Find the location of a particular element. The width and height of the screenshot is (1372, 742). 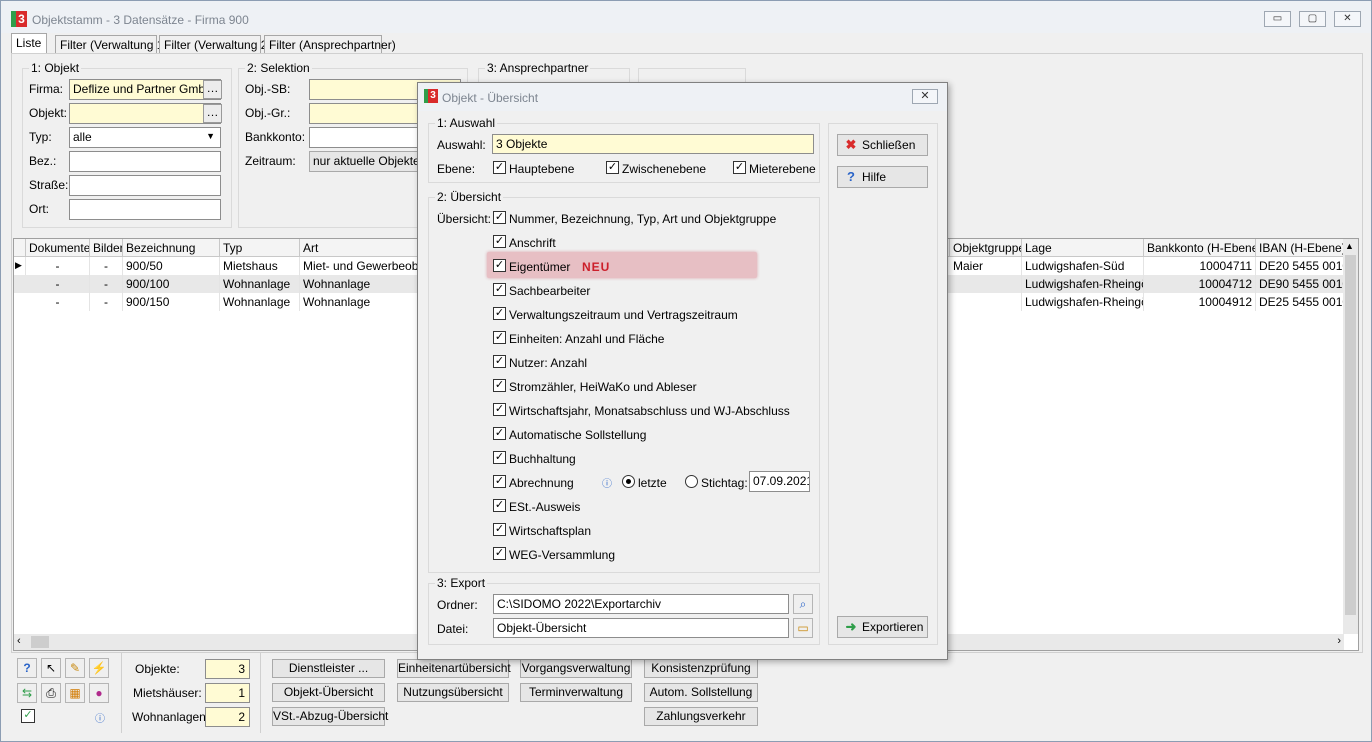

bez-label: Bez.: is located at coordinates (43, 161).